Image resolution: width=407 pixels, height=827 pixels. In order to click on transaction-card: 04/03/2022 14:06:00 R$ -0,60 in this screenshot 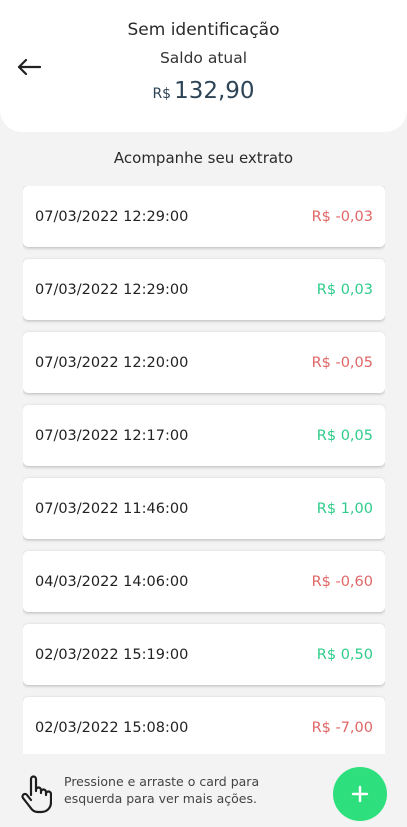, I will do `click(204, 581)`.